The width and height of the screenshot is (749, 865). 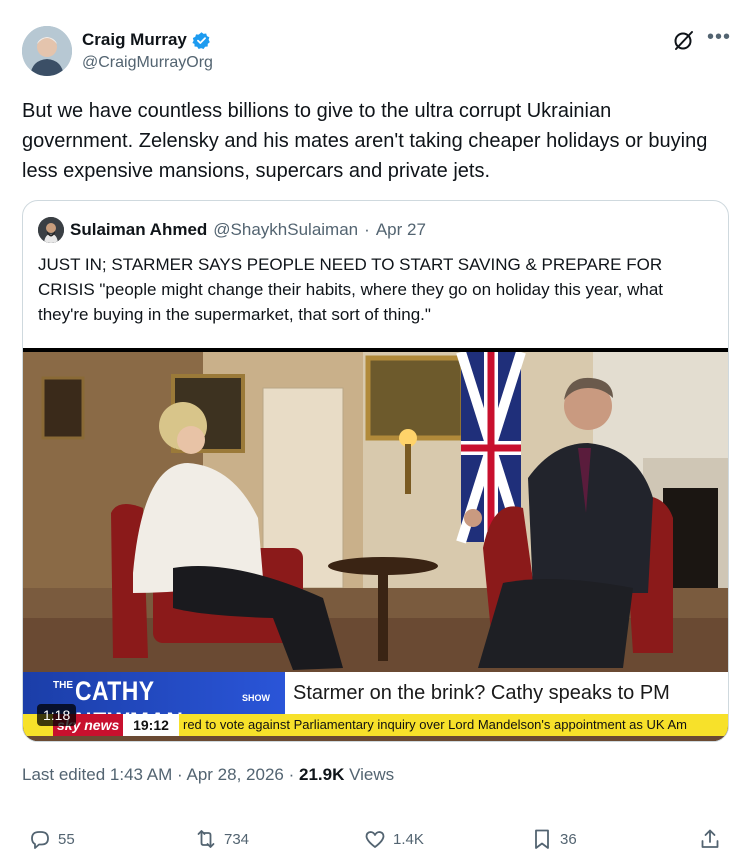 I want to click on action-bar: 55 734 1.4K 36, so click(x=375, y=839).